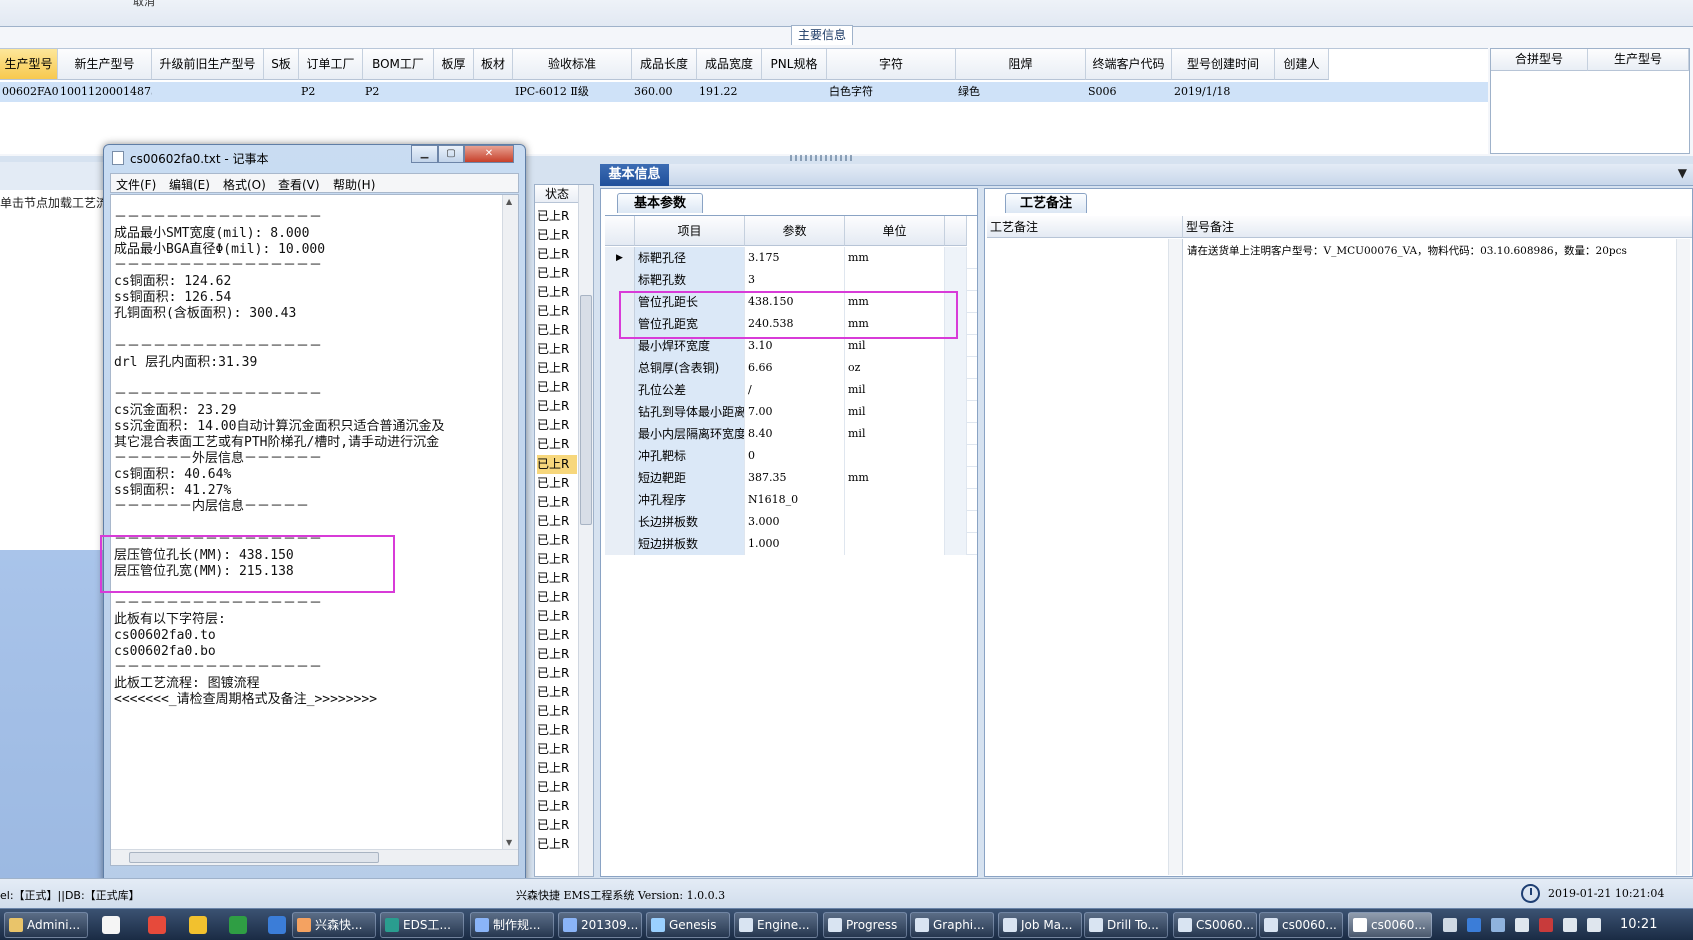 This screenshot has height=940, width=1693. I want to click on column-header: 阻焊, so click(1021, 64).